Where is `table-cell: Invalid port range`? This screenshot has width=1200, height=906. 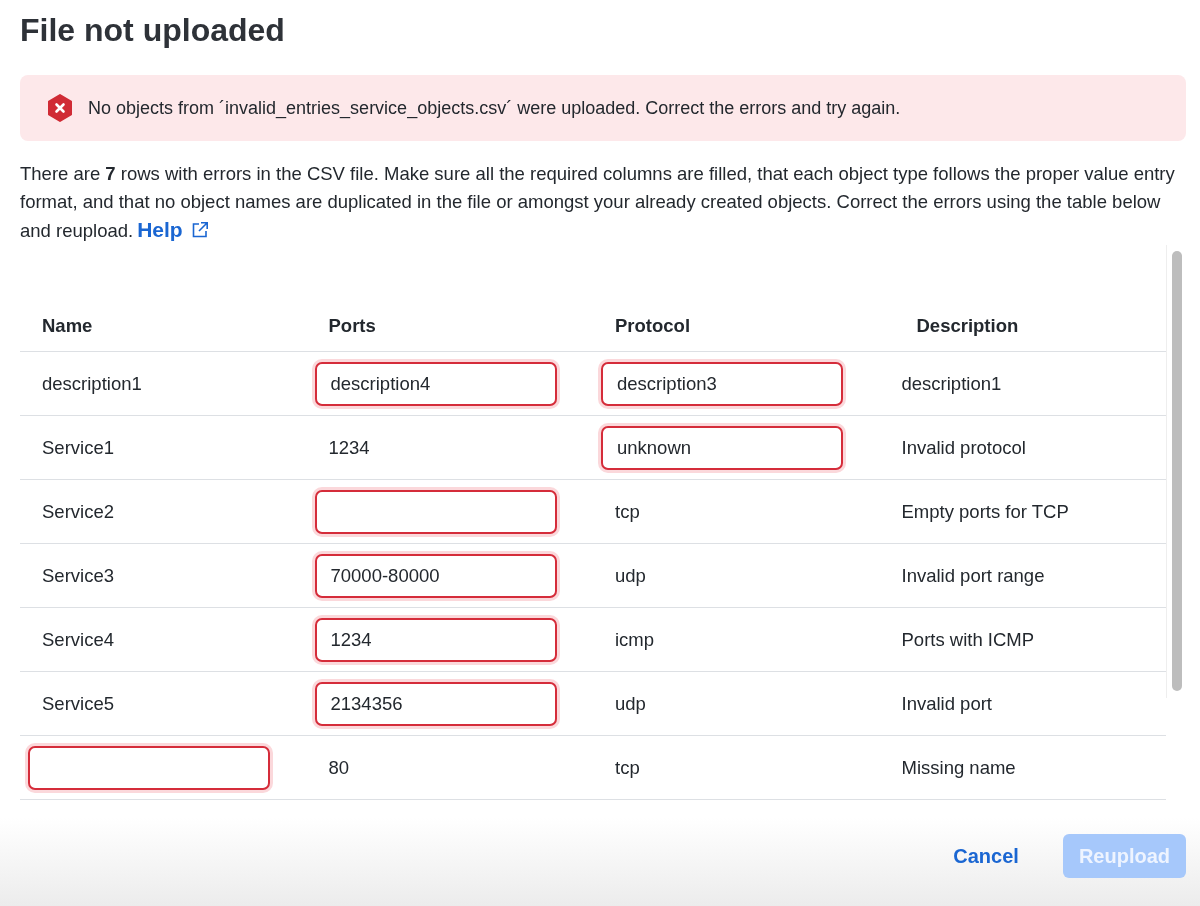
table-cell: Invalid port range is located at coordinates (973, 575).